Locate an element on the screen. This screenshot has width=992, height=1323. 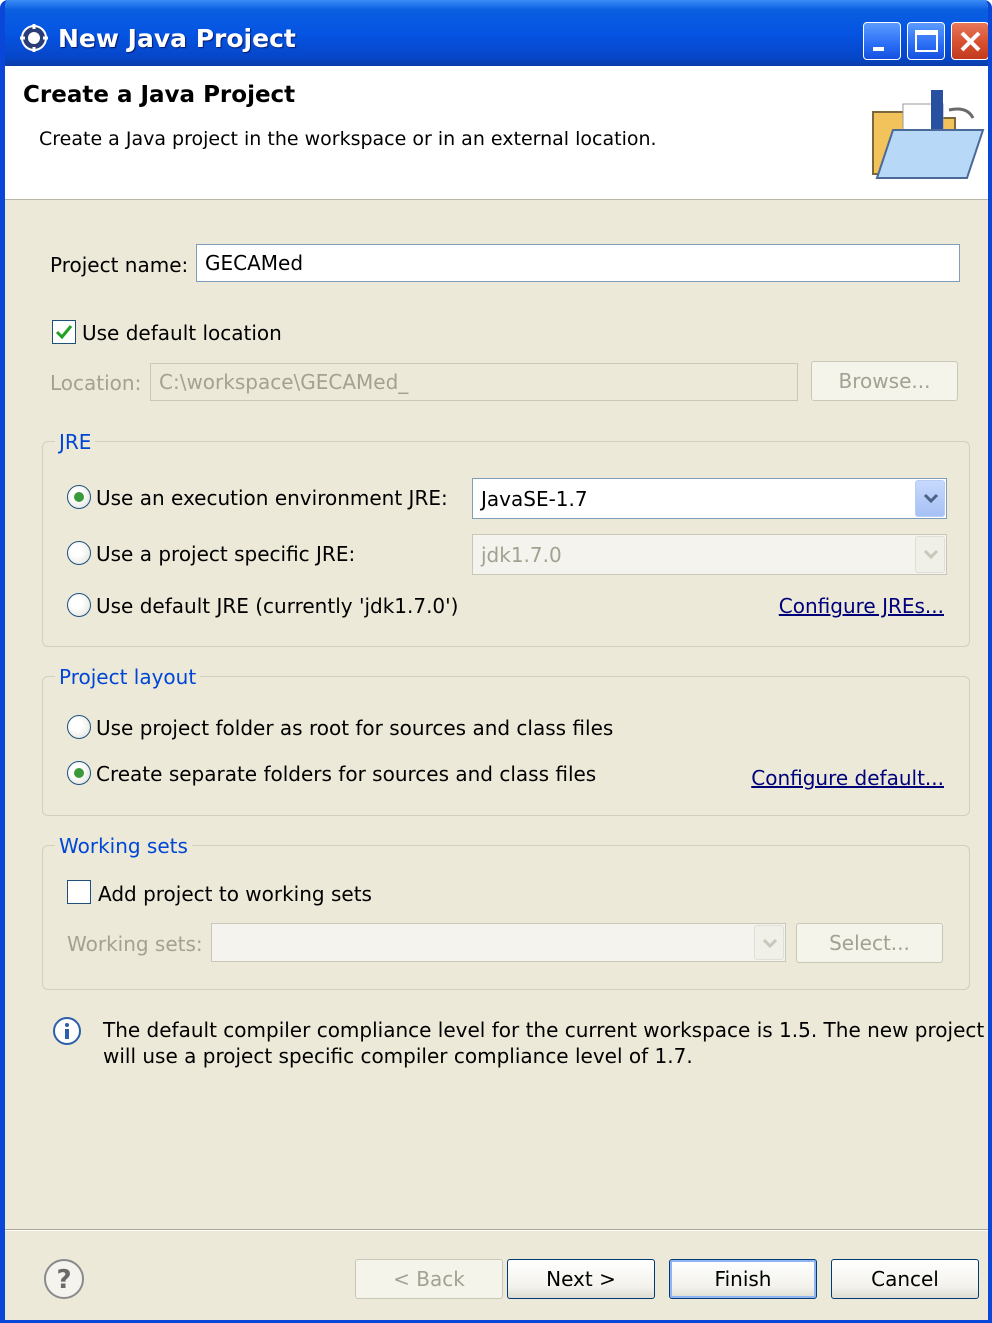
wizard-title: Create a Java Project is located at coordinates (159, 95).